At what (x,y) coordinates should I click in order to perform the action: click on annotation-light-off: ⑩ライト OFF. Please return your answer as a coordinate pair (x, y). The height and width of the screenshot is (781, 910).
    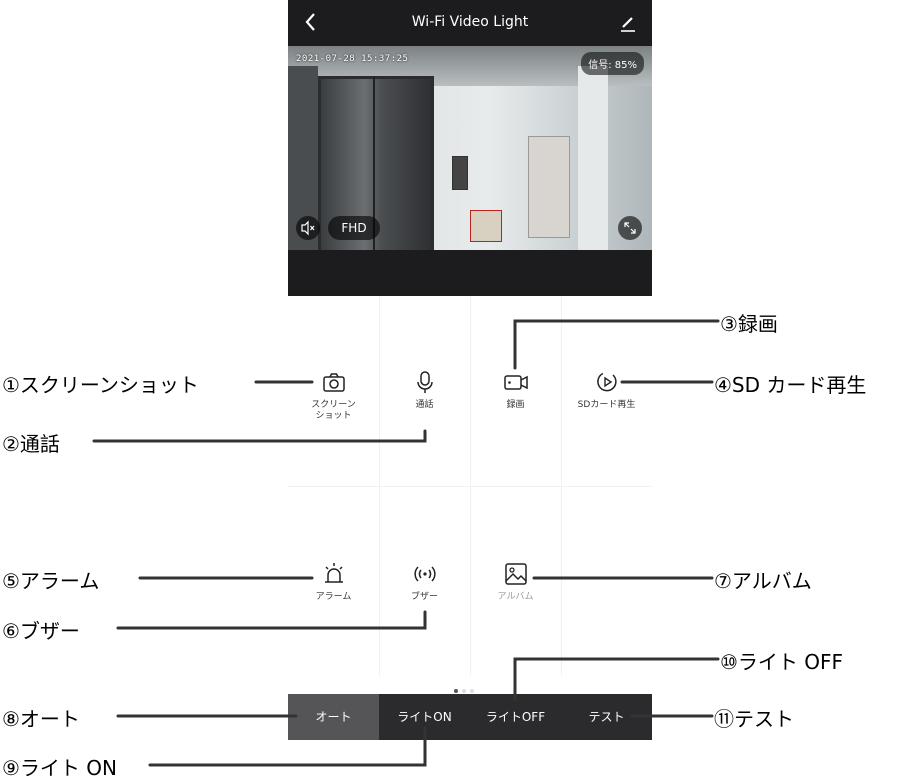
    Looking at the image, I should click on (782, 662).